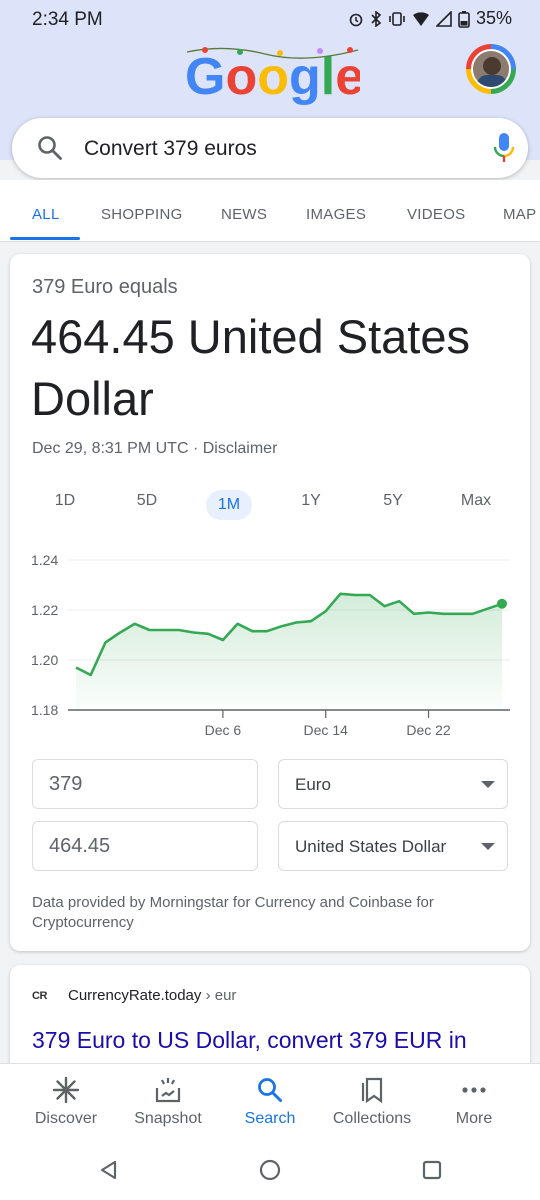 The height and width of the screenshot is (1200, 540). I want to click on account-avatar, so click(491, 69).